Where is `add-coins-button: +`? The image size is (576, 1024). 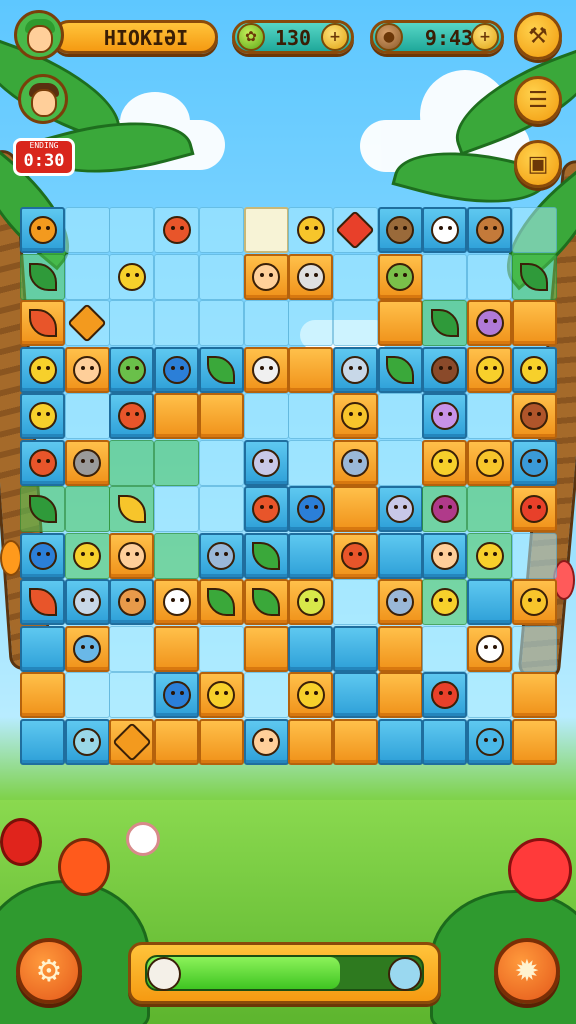 add-coins-button: + is located at coordinates (335, 37).